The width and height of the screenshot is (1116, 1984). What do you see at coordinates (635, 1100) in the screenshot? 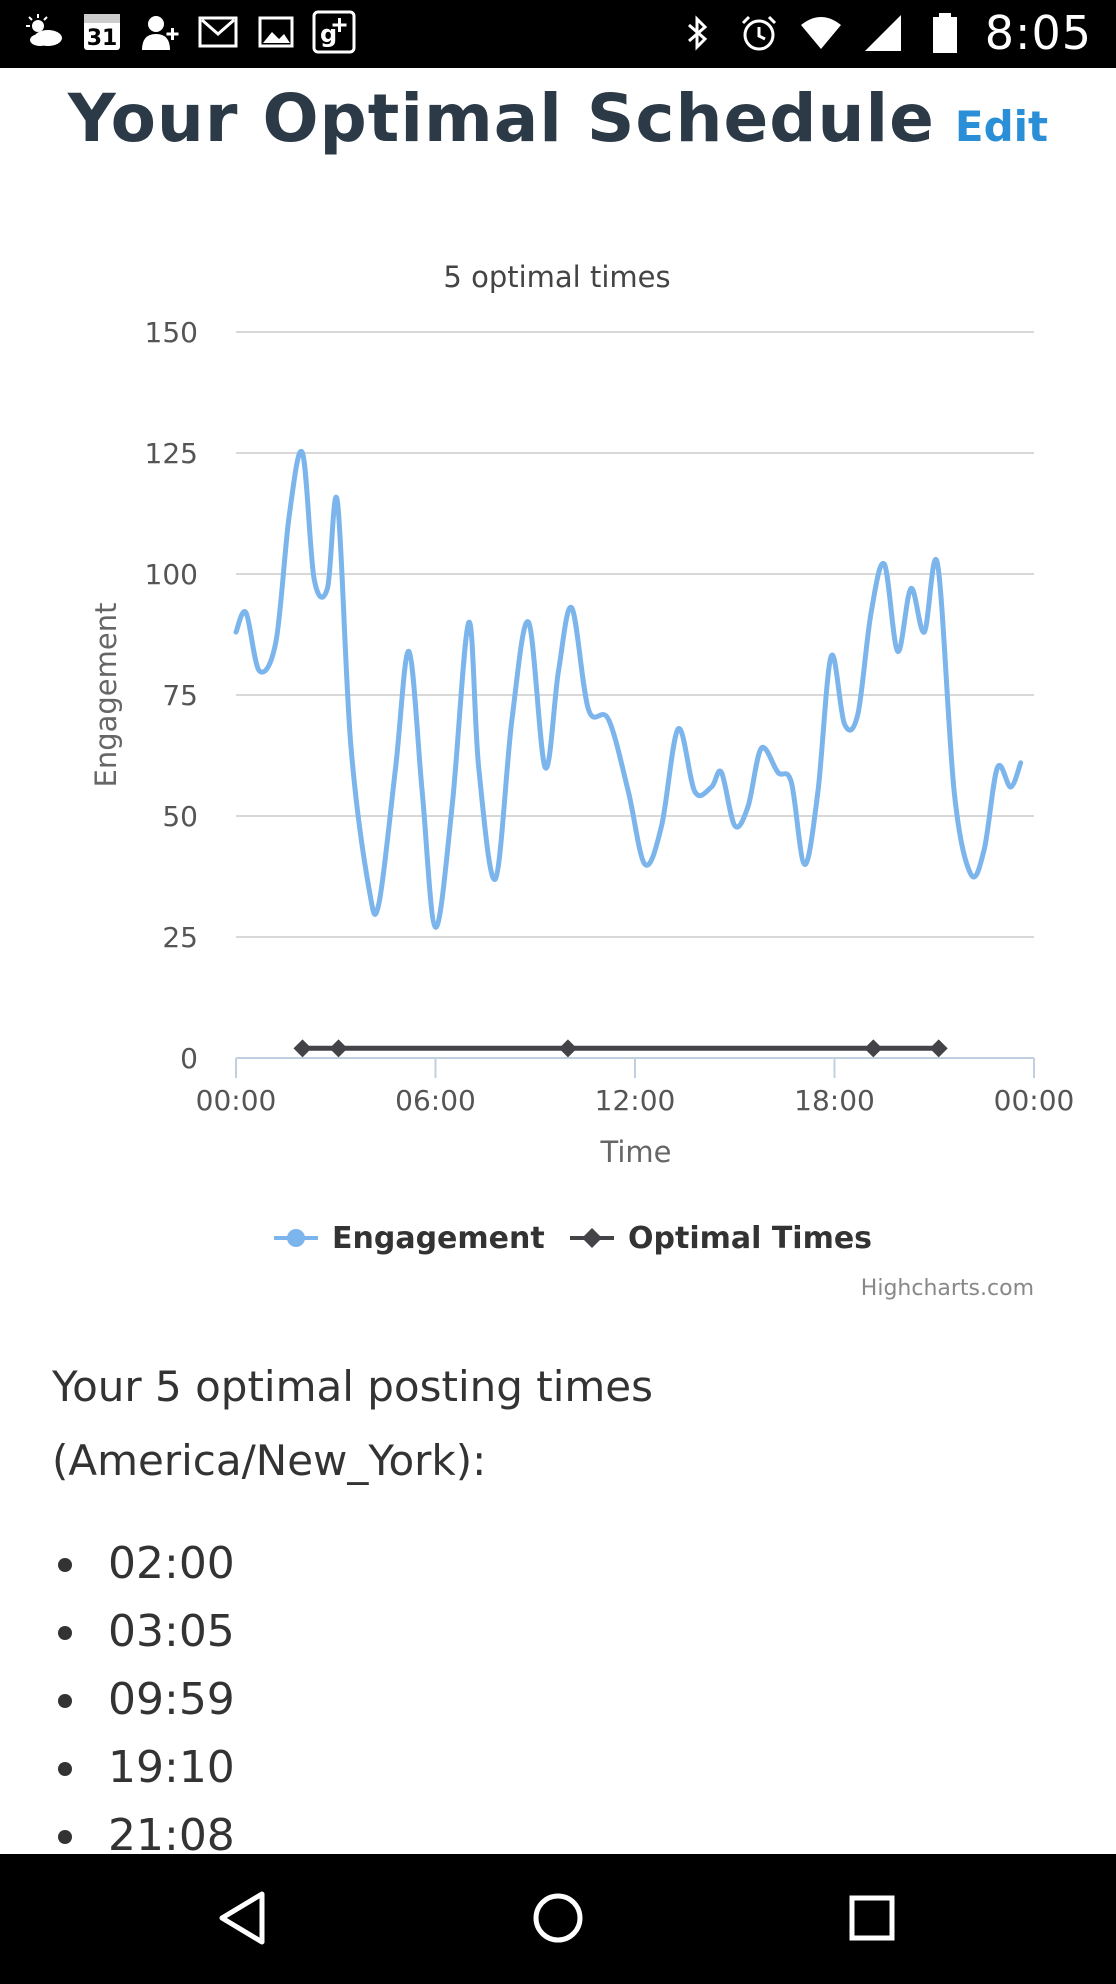
I see `x-tick-label: 12:00` at bounding box center [635, 1100].